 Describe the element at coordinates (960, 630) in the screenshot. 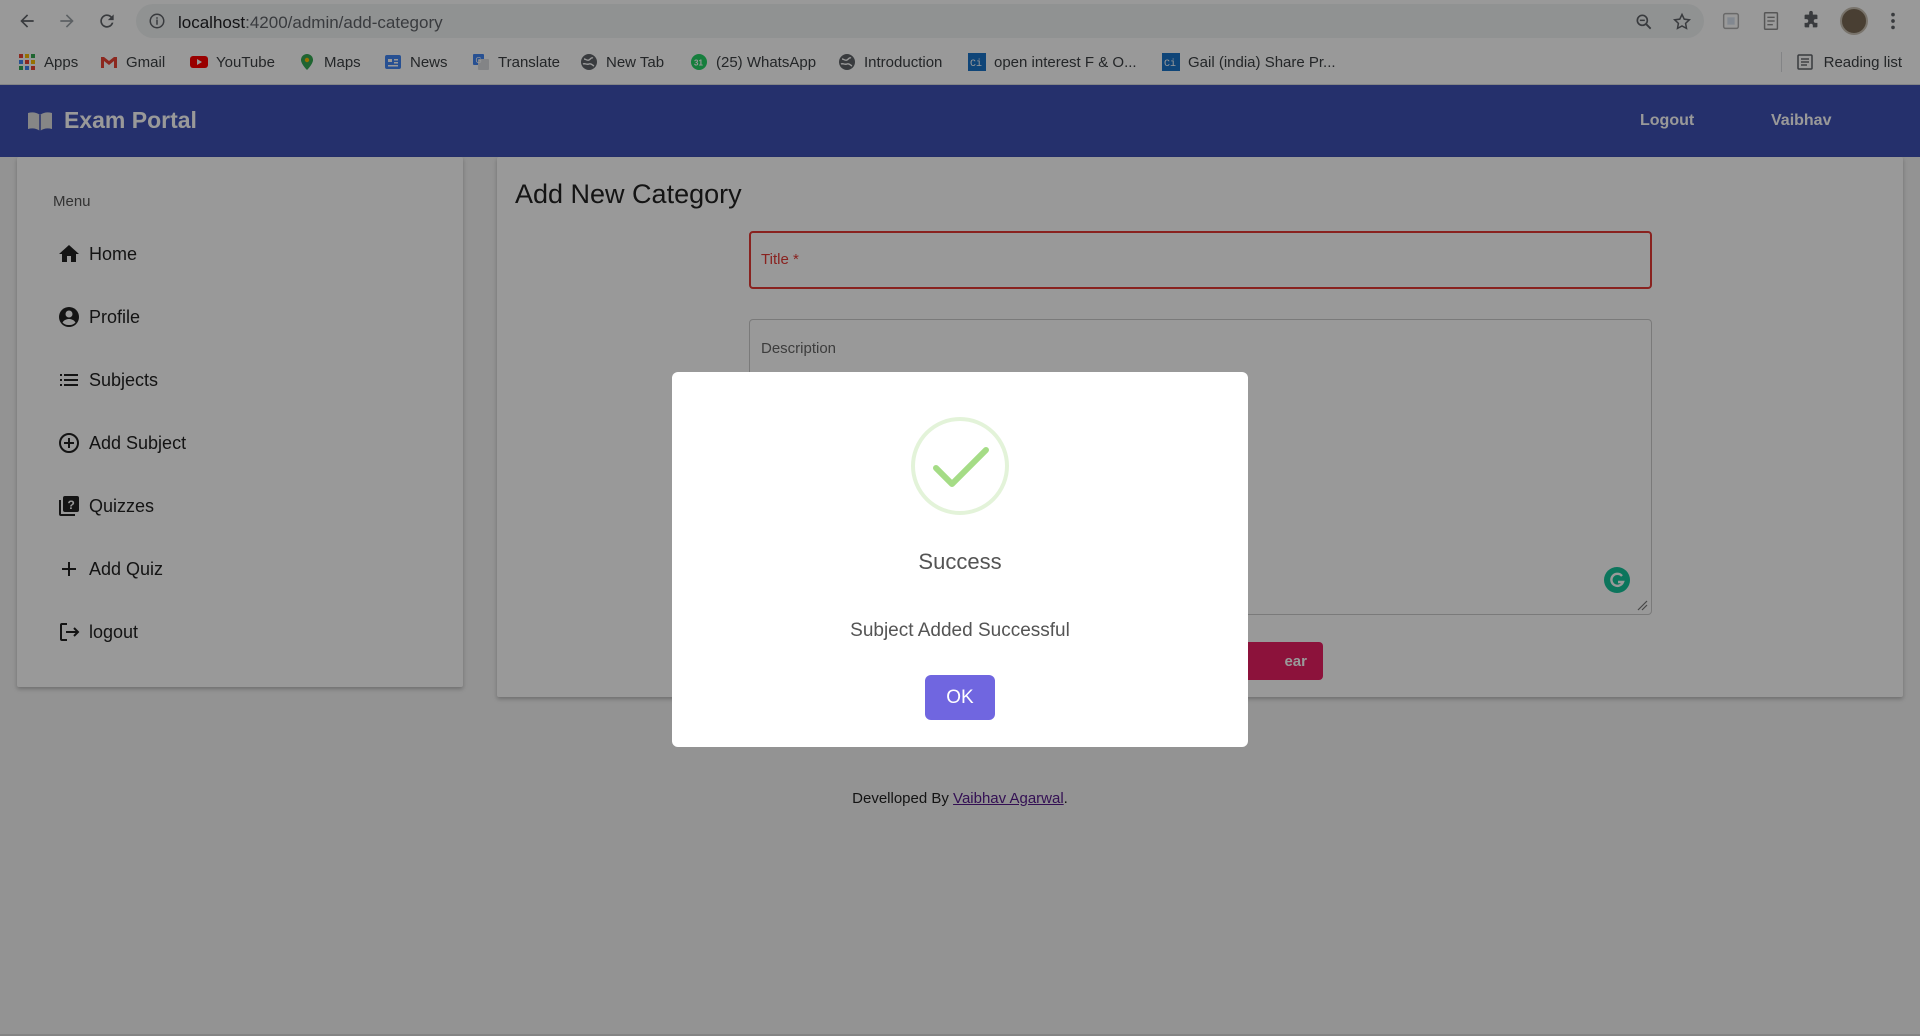

I see `dialog-message: Subject Added Successful` at that location.